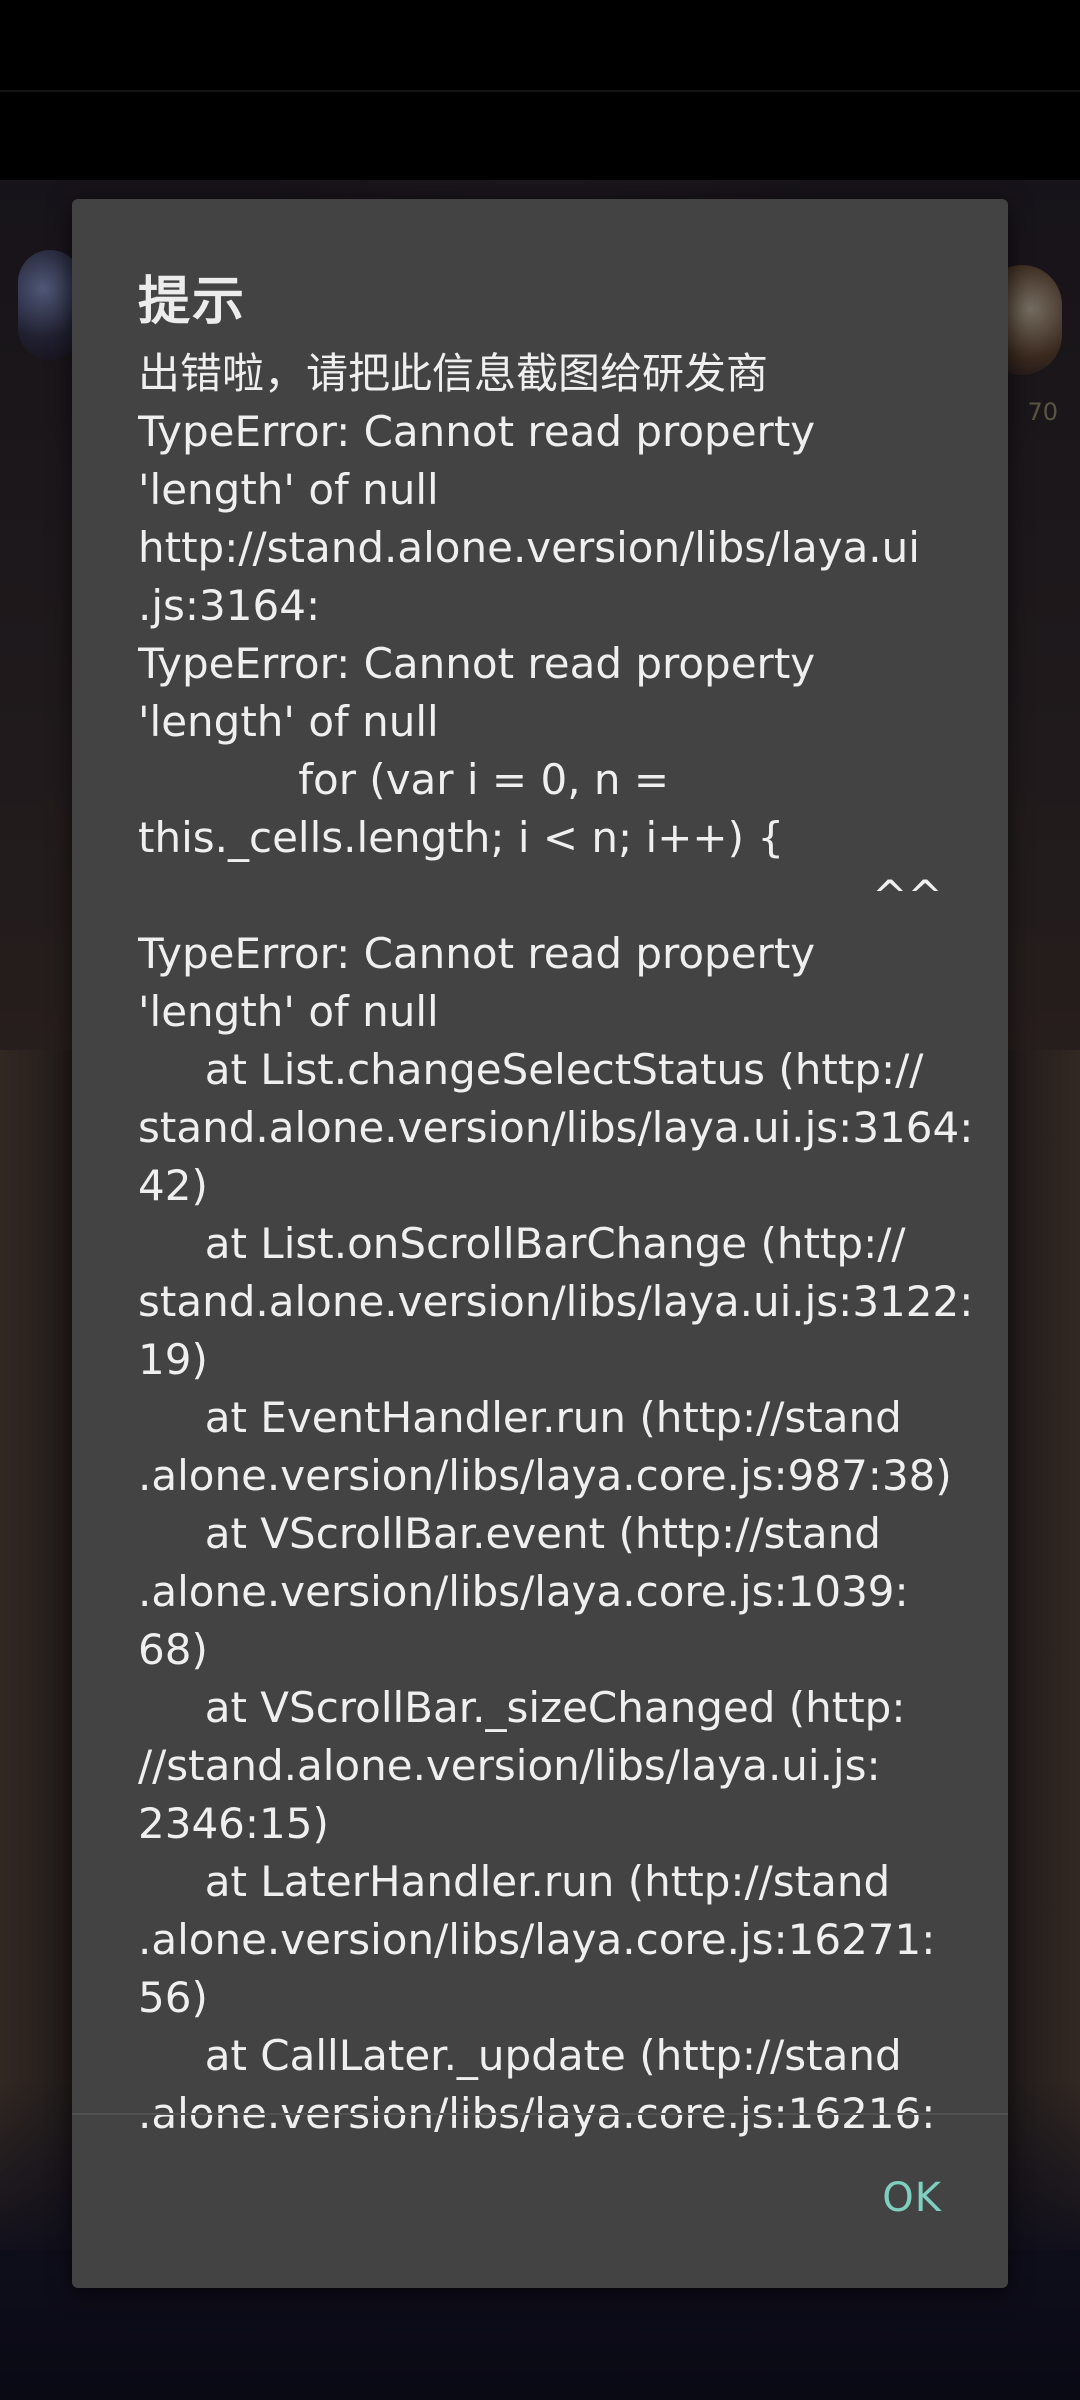 This screenshot has height=2400, width=1080. What do you see at coordinates (540, 45) in the screenshot?
I see `status-bar` at bounding box center [540, 45].